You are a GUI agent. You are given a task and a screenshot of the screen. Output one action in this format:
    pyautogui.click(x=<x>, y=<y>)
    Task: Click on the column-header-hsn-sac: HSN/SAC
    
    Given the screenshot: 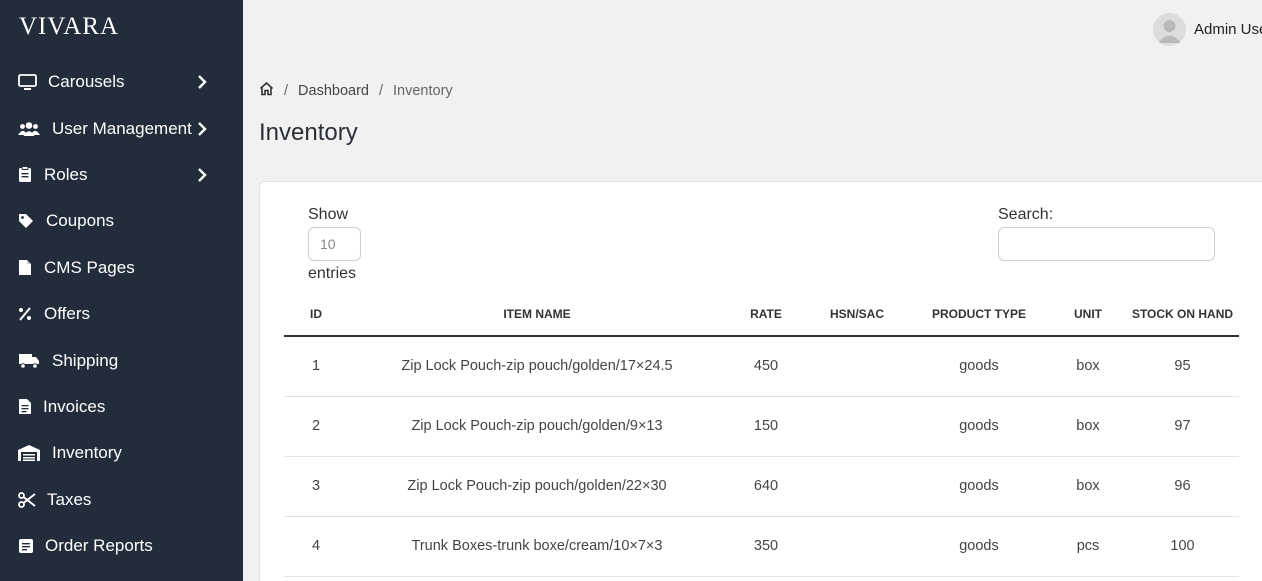 What is the action you would take?
    pyautogui.click(x=857, y=314)
    